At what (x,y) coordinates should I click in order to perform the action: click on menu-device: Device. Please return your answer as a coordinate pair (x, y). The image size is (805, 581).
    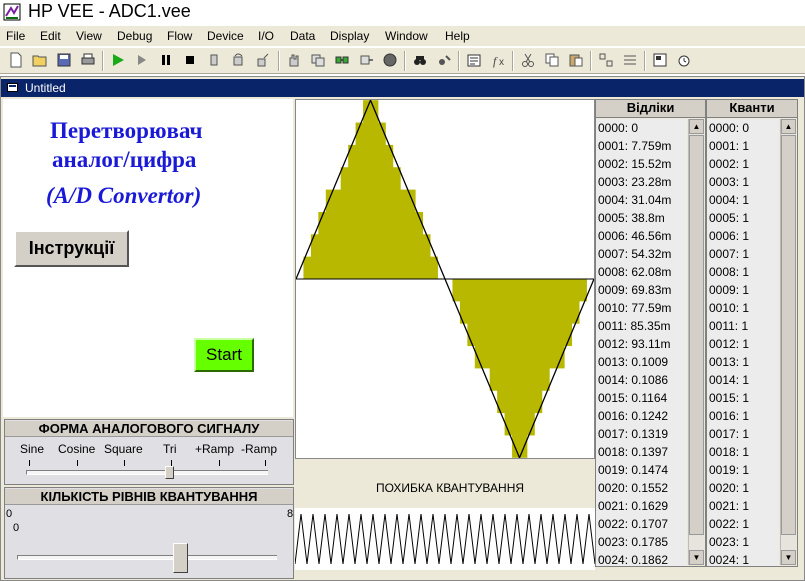
    Looking at the image, I should click on (225, 36).